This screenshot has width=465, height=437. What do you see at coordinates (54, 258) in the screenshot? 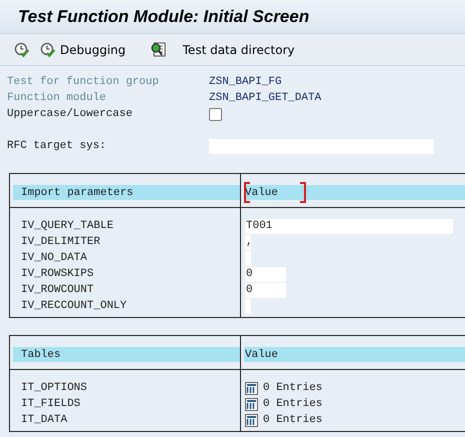
I see `parameter-name: IV_NO_DATA` at bounding box center [54, 258].